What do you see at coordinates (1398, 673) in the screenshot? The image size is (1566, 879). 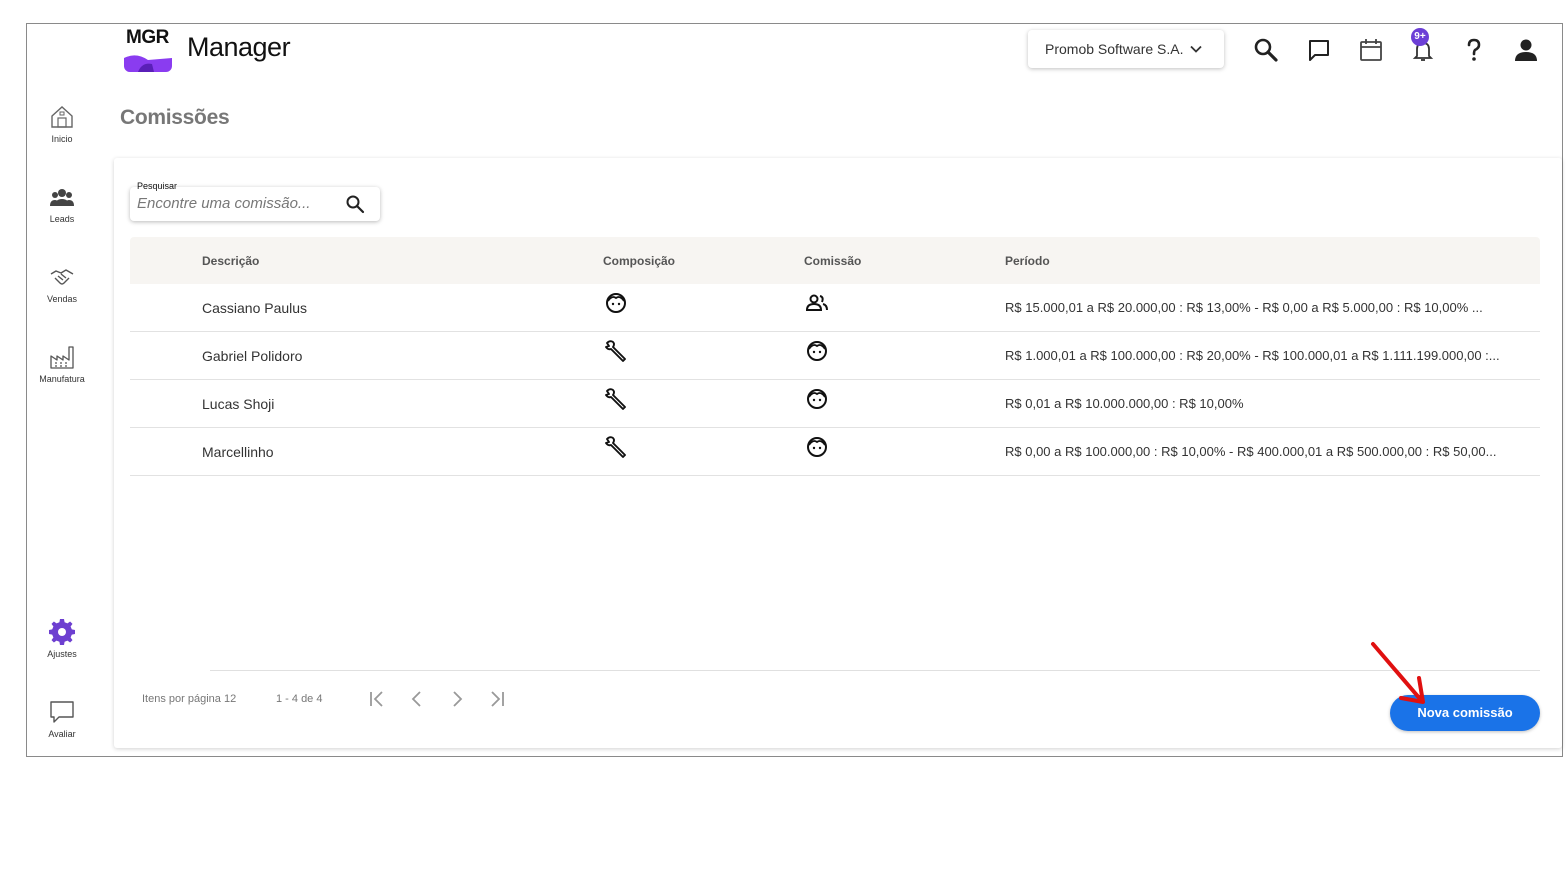 I see `annotation-arrow-icon` at bounding box center [1398, 673].